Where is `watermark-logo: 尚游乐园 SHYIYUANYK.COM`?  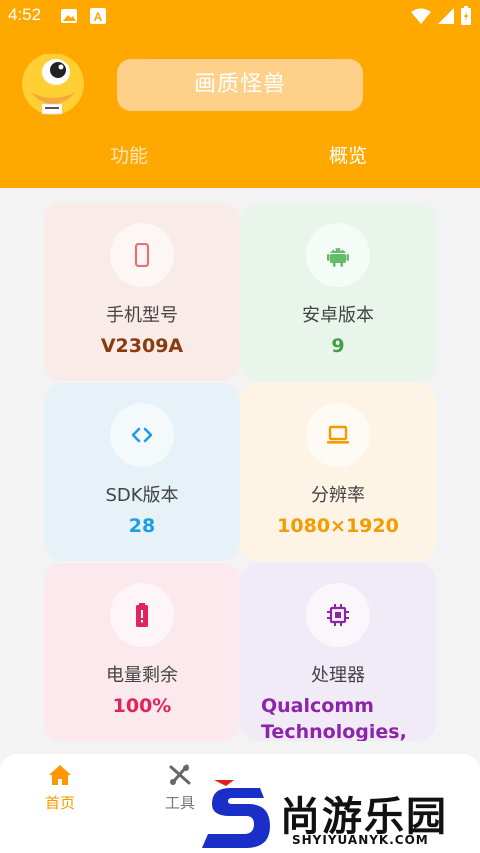
watermark-logo: 尚游乐园 SHYIYUANYK.COM is located at coordinates (340, 815).